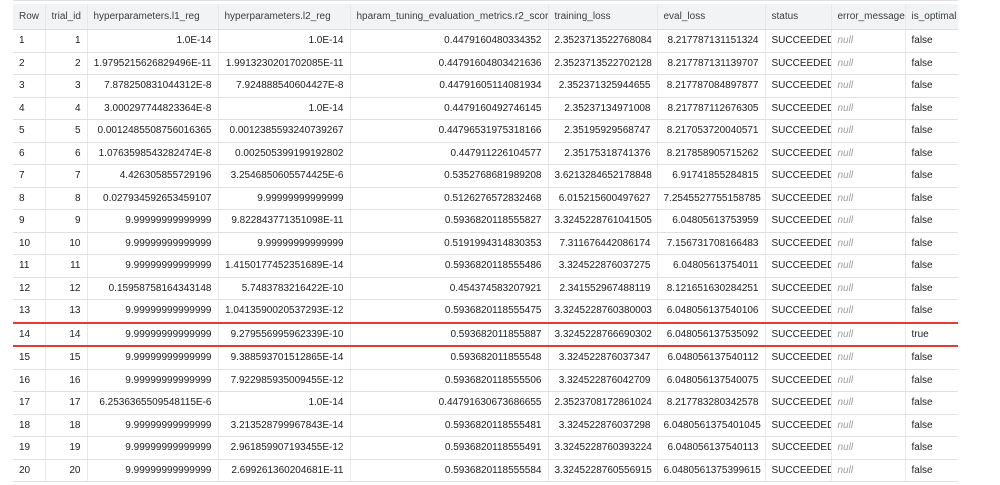 Image resolution: width=1000 pixels, height=485 pixels. I want to click on cell-l2-reg: 9.388593701512865E-14, so click(284, 358).